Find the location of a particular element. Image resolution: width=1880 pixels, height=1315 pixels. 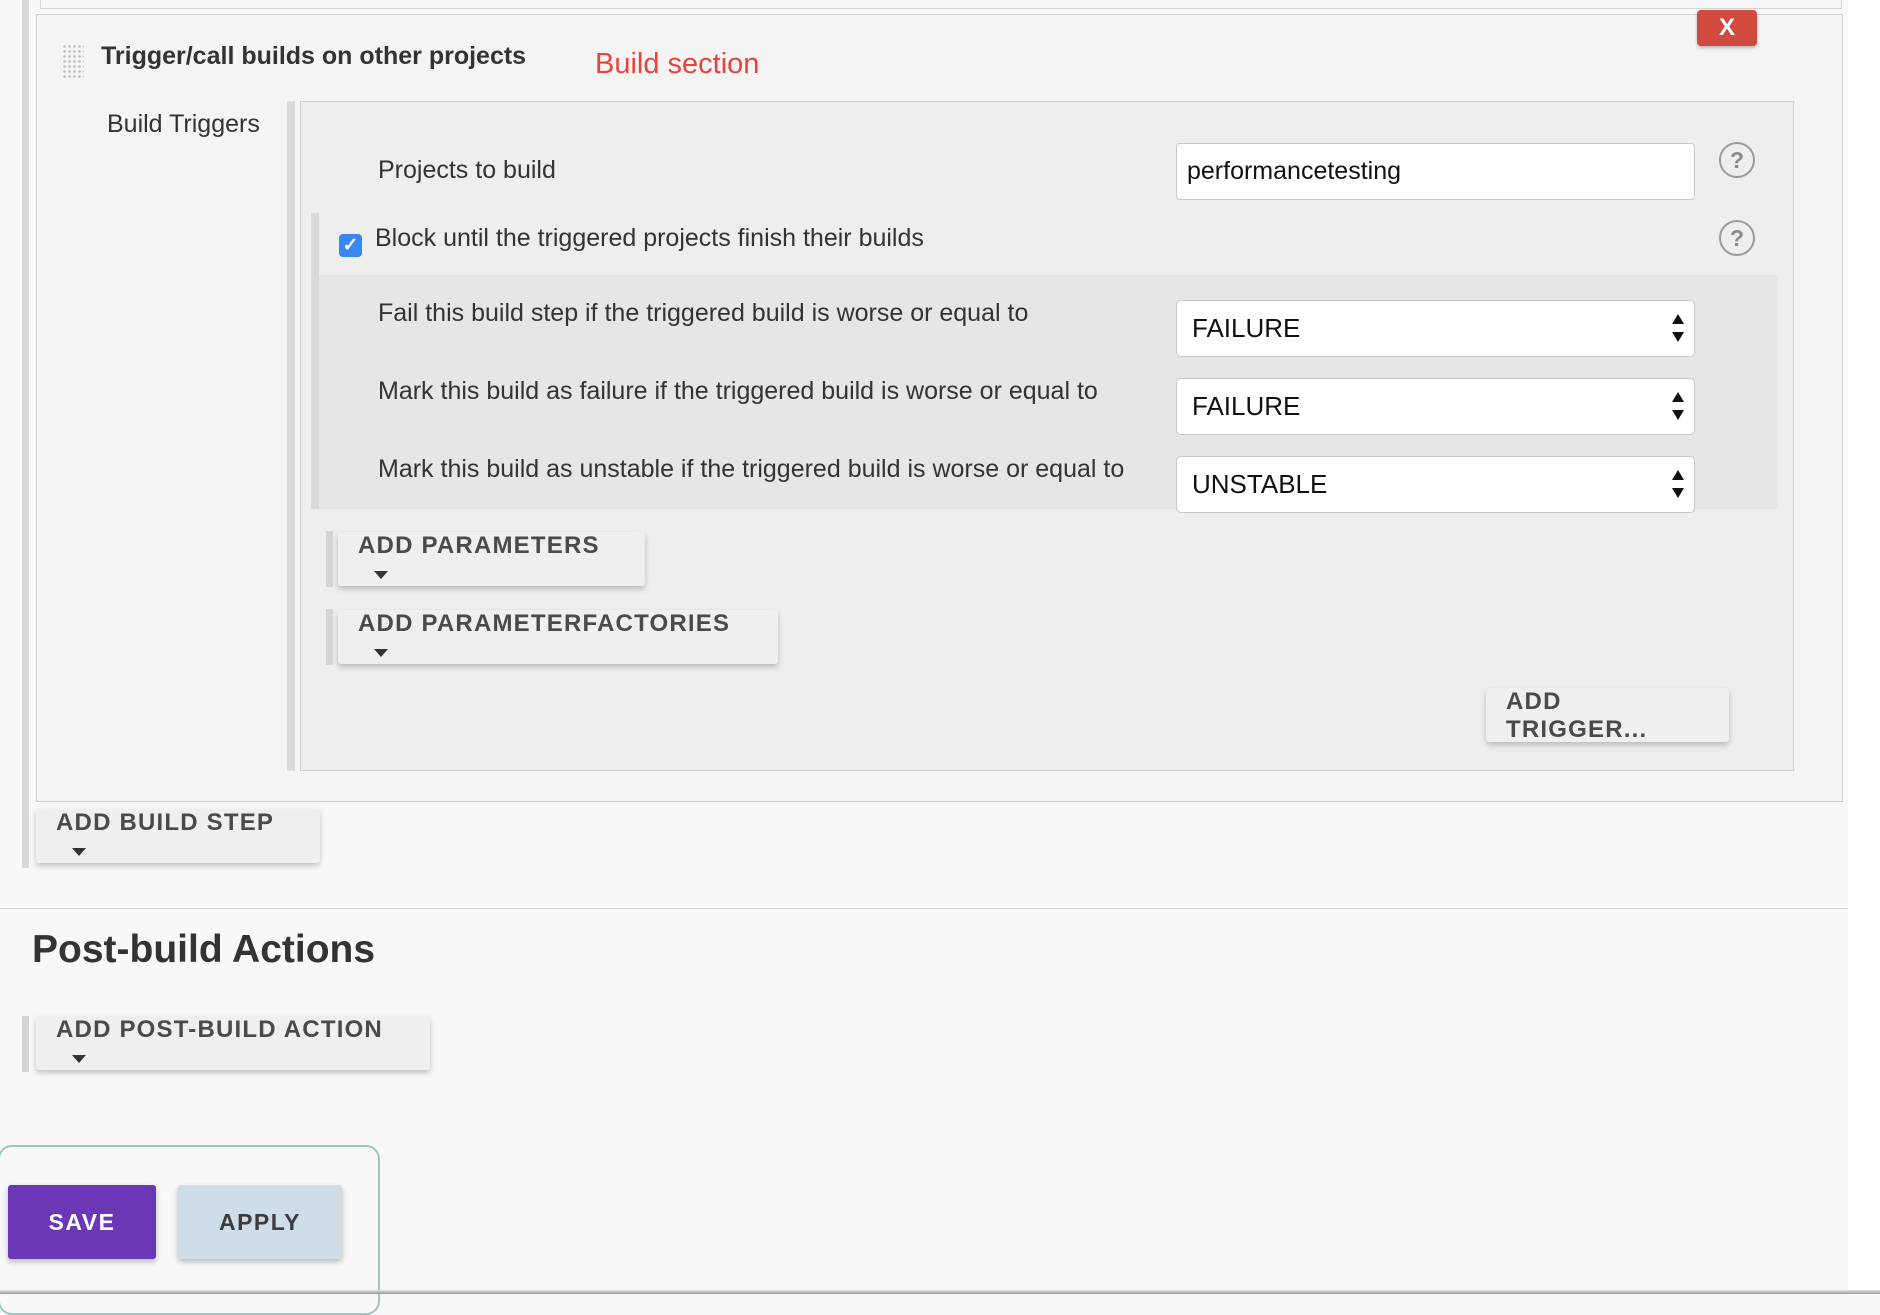

mark-unstable-threshold-value: UNSTABLE is located at coordinates (1260, 484).